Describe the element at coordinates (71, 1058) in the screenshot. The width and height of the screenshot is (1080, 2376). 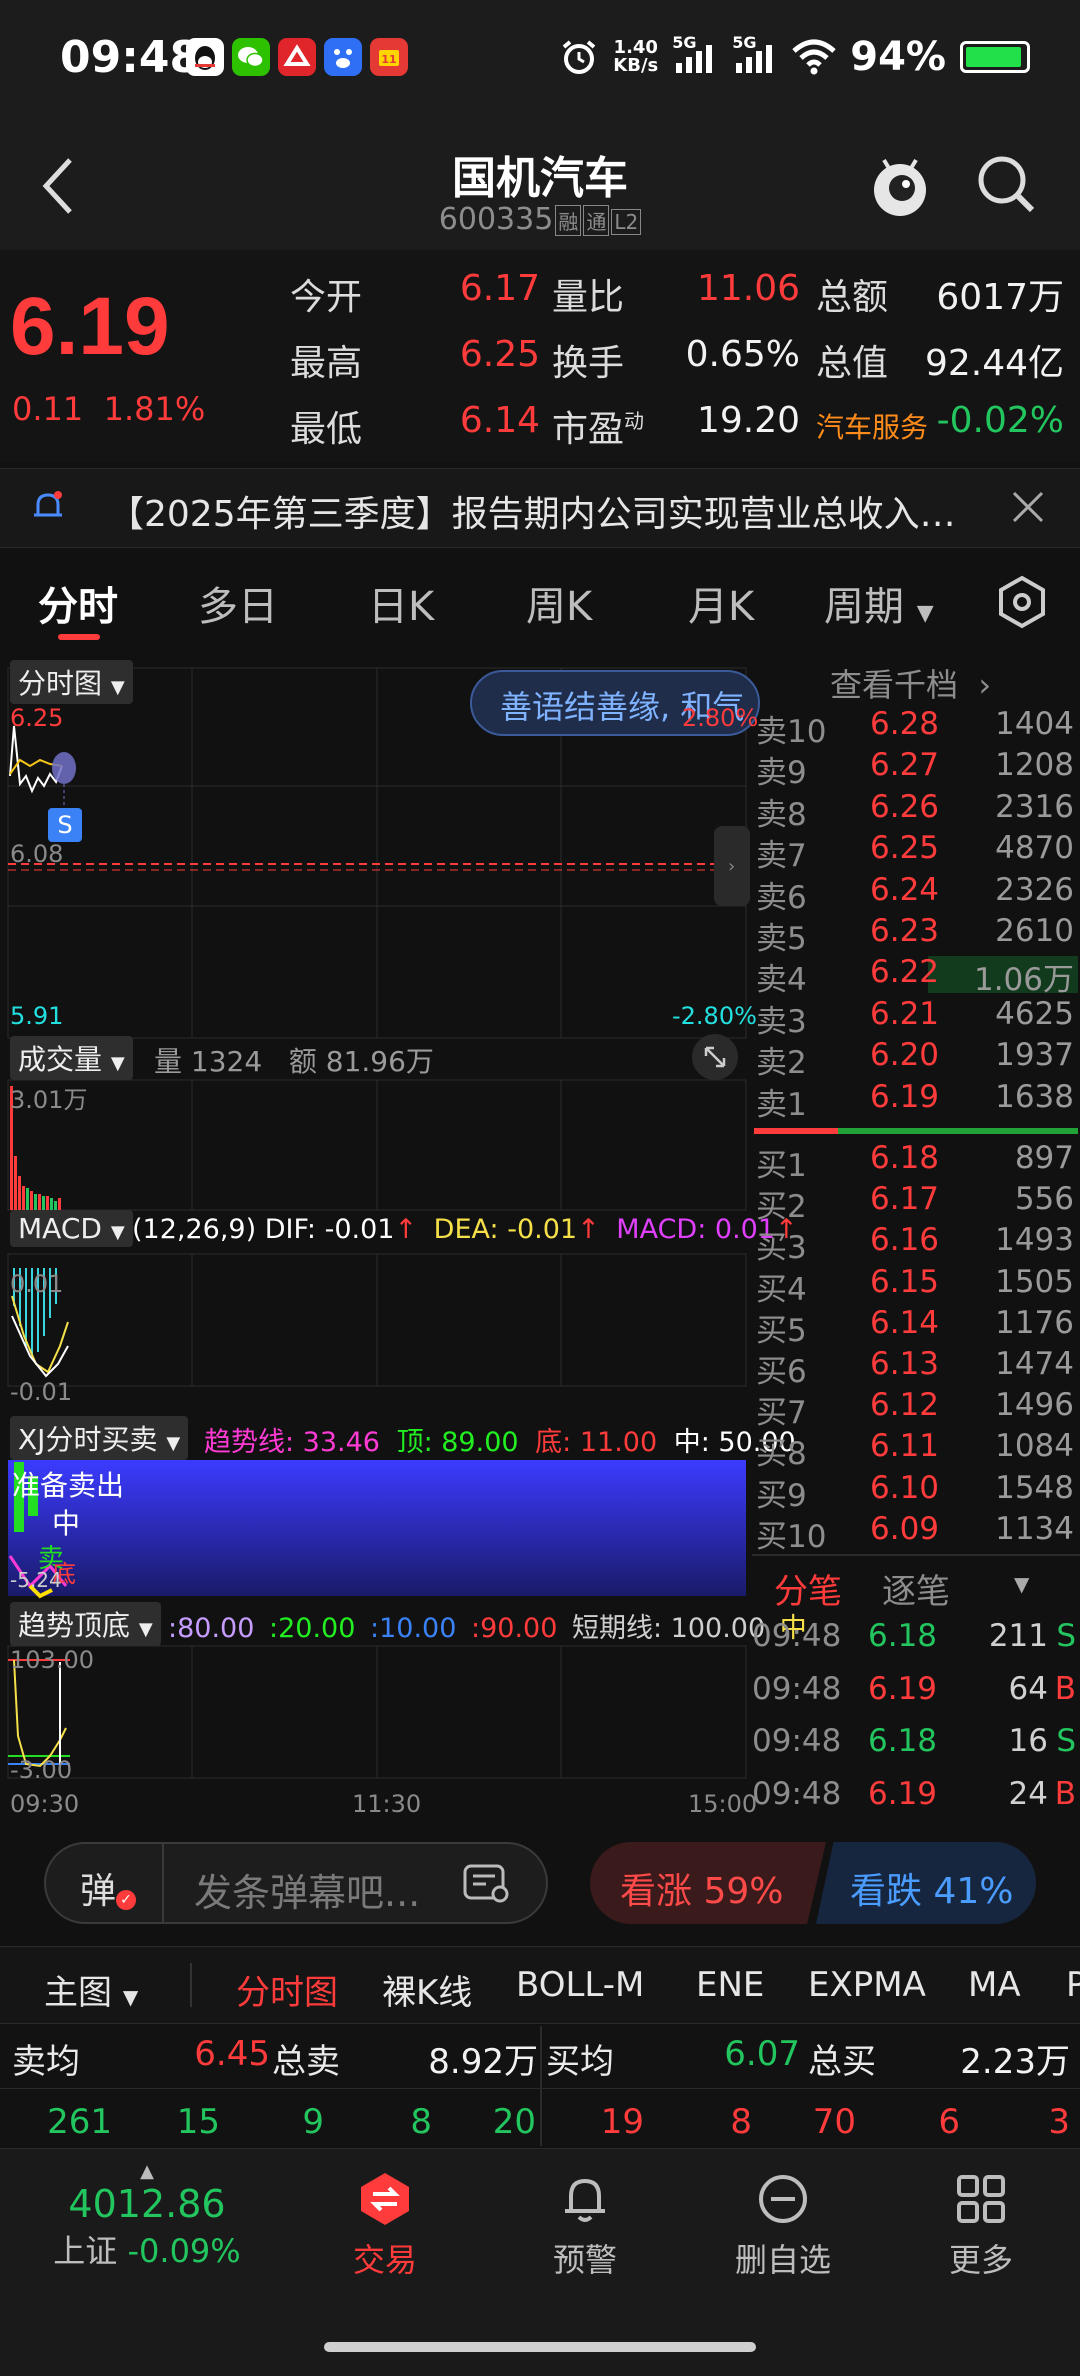
I see `volume-selector: 成交量 ▼` at that location.